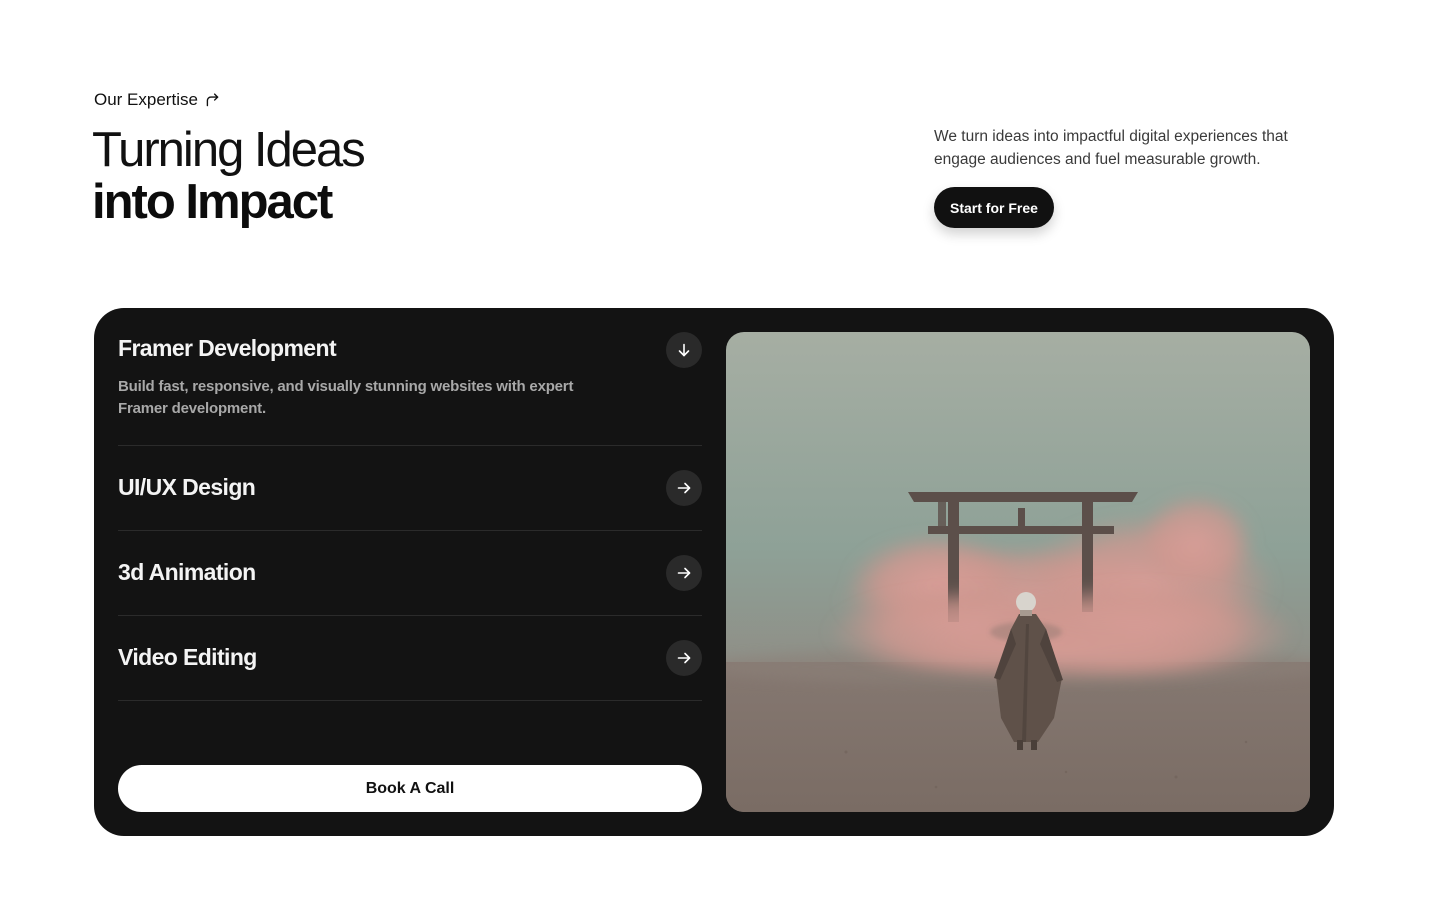 The image size is (1440, 923). Describe the element at coordinates (187, 487) in the screenshot. I see `service-title: UI/UX Design` at that location.